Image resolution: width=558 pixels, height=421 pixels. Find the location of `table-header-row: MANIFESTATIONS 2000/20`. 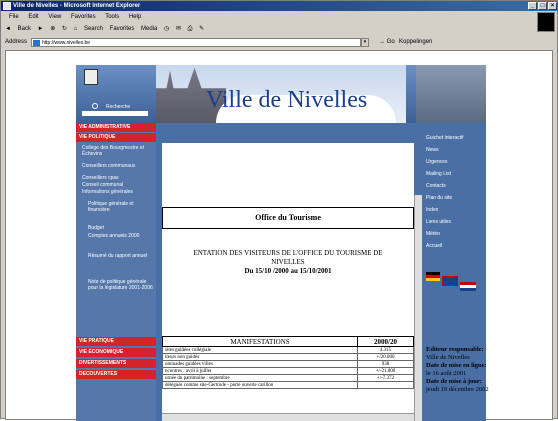

table-header-row: MANIFESTATIONS 2000/20 is located at coordinates (288, 341).